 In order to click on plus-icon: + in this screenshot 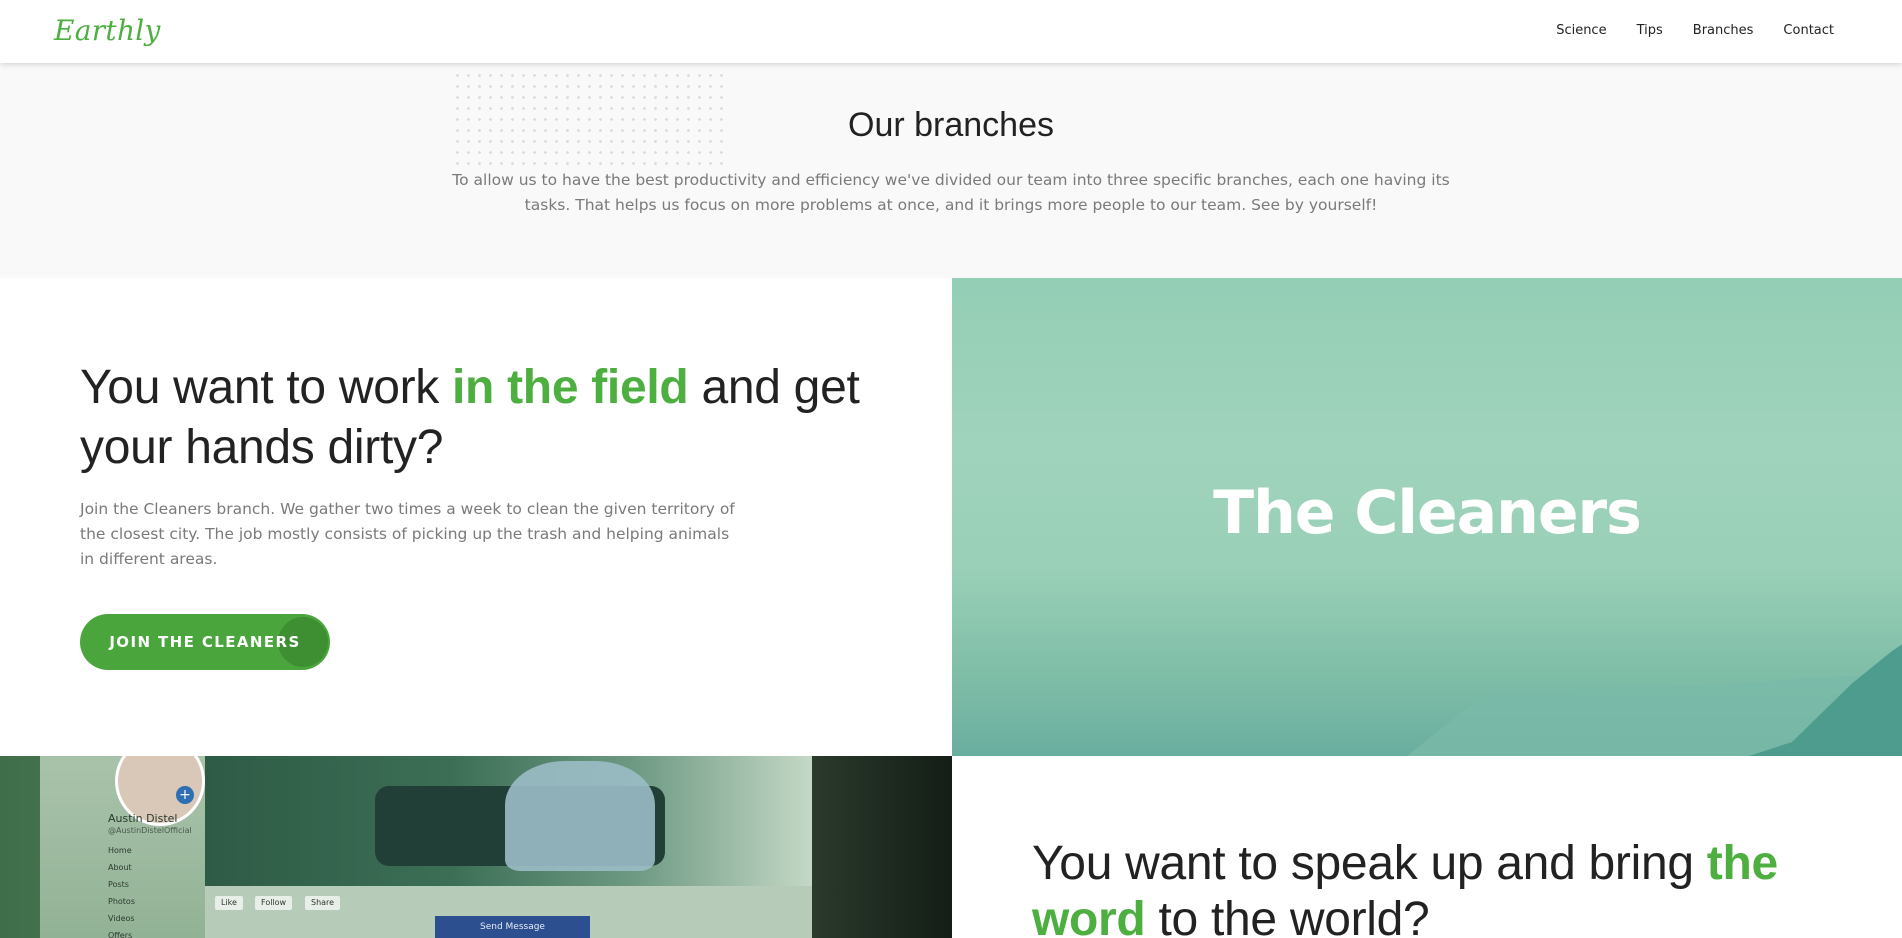, I will do `click(185, 795)`.